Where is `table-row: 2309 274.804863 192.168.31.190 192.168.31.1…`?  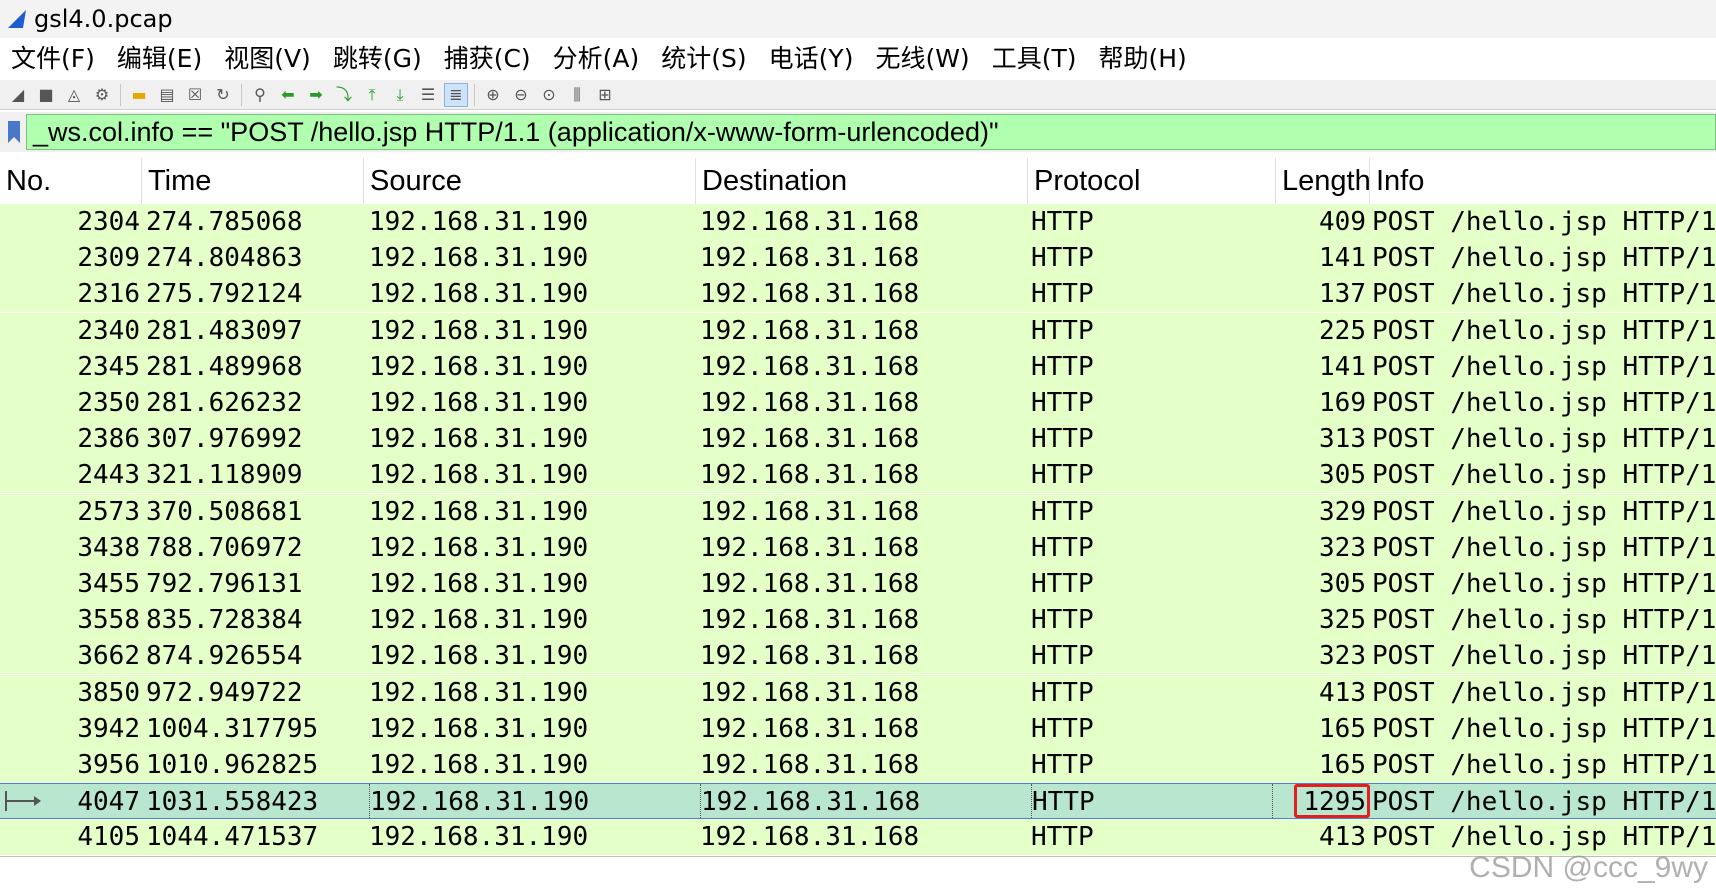 table-row: 2309 274.804863 192.168.31.190 192.168.31.1… is located at coordinates (858, 258).